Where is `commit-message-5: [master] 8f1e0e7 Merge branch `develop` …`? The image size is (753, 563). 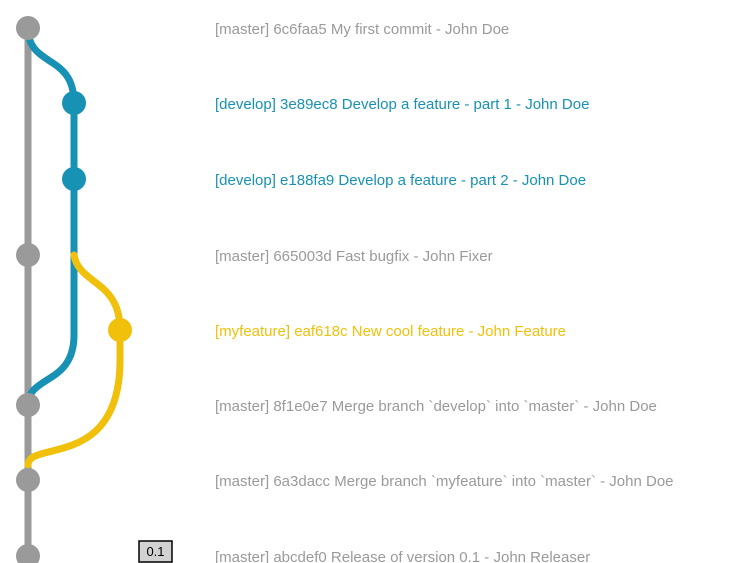
commit-message-5: [master] 8f1e0e7 Merge branch `develop` … is located at coordinates (436, 406).